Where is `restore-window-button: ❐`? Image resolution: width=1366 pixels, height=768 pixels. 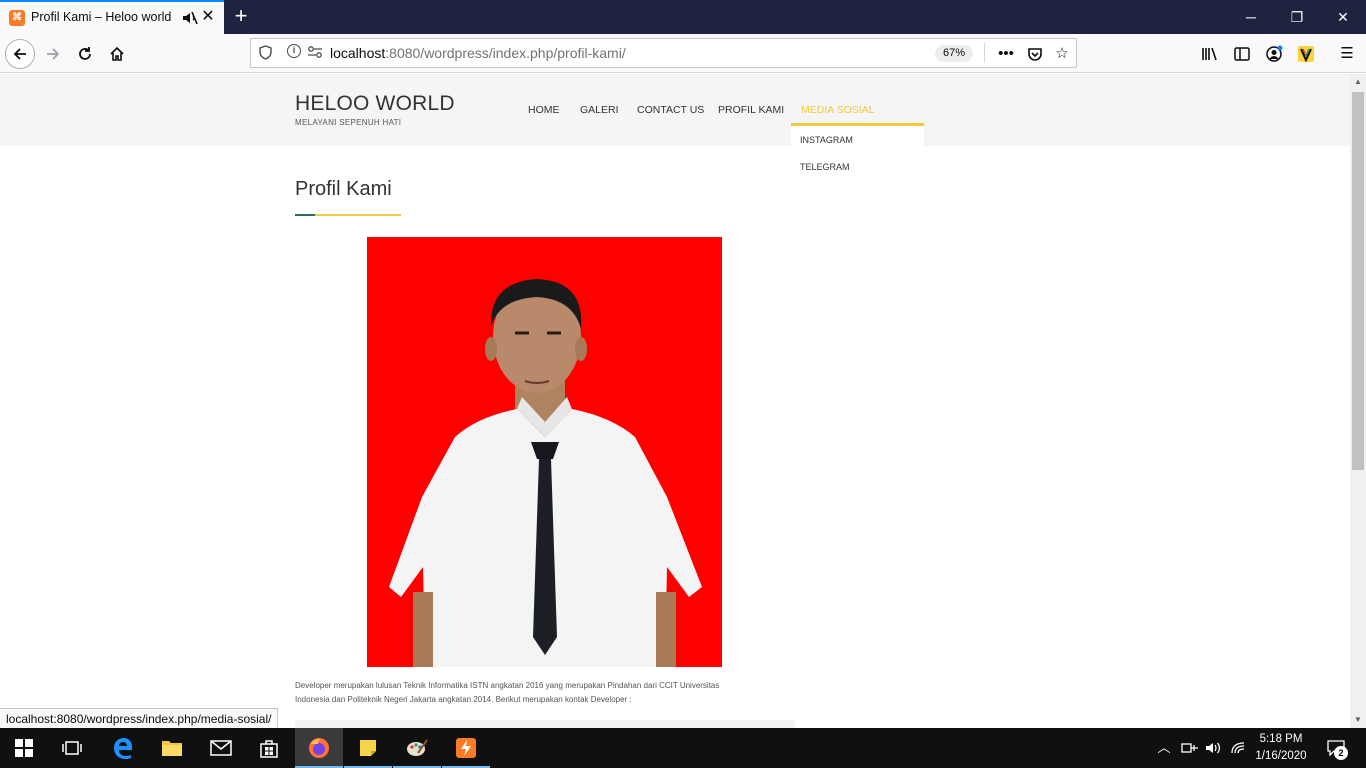
restore-window-button: ❐ is located at coordinates (1297, 17).